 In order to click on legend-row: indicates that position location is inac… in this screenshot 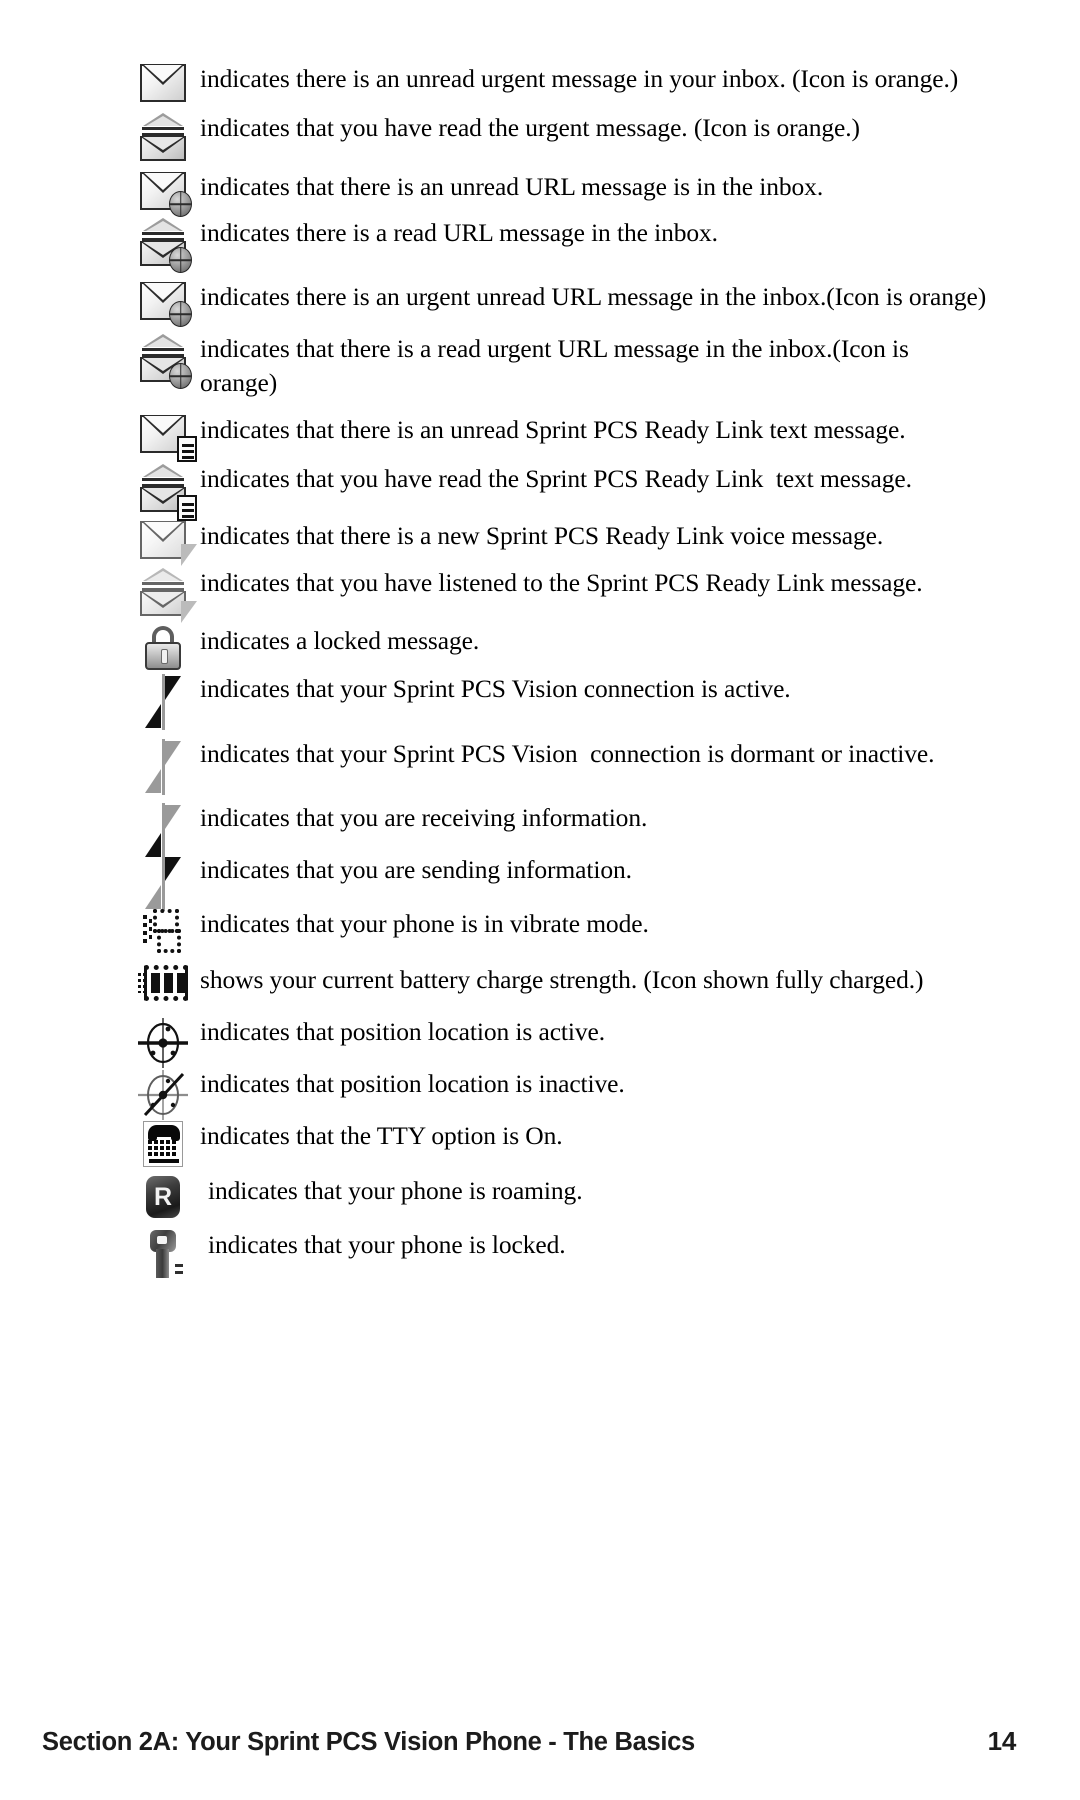, I will do `click(560, 1094)`.